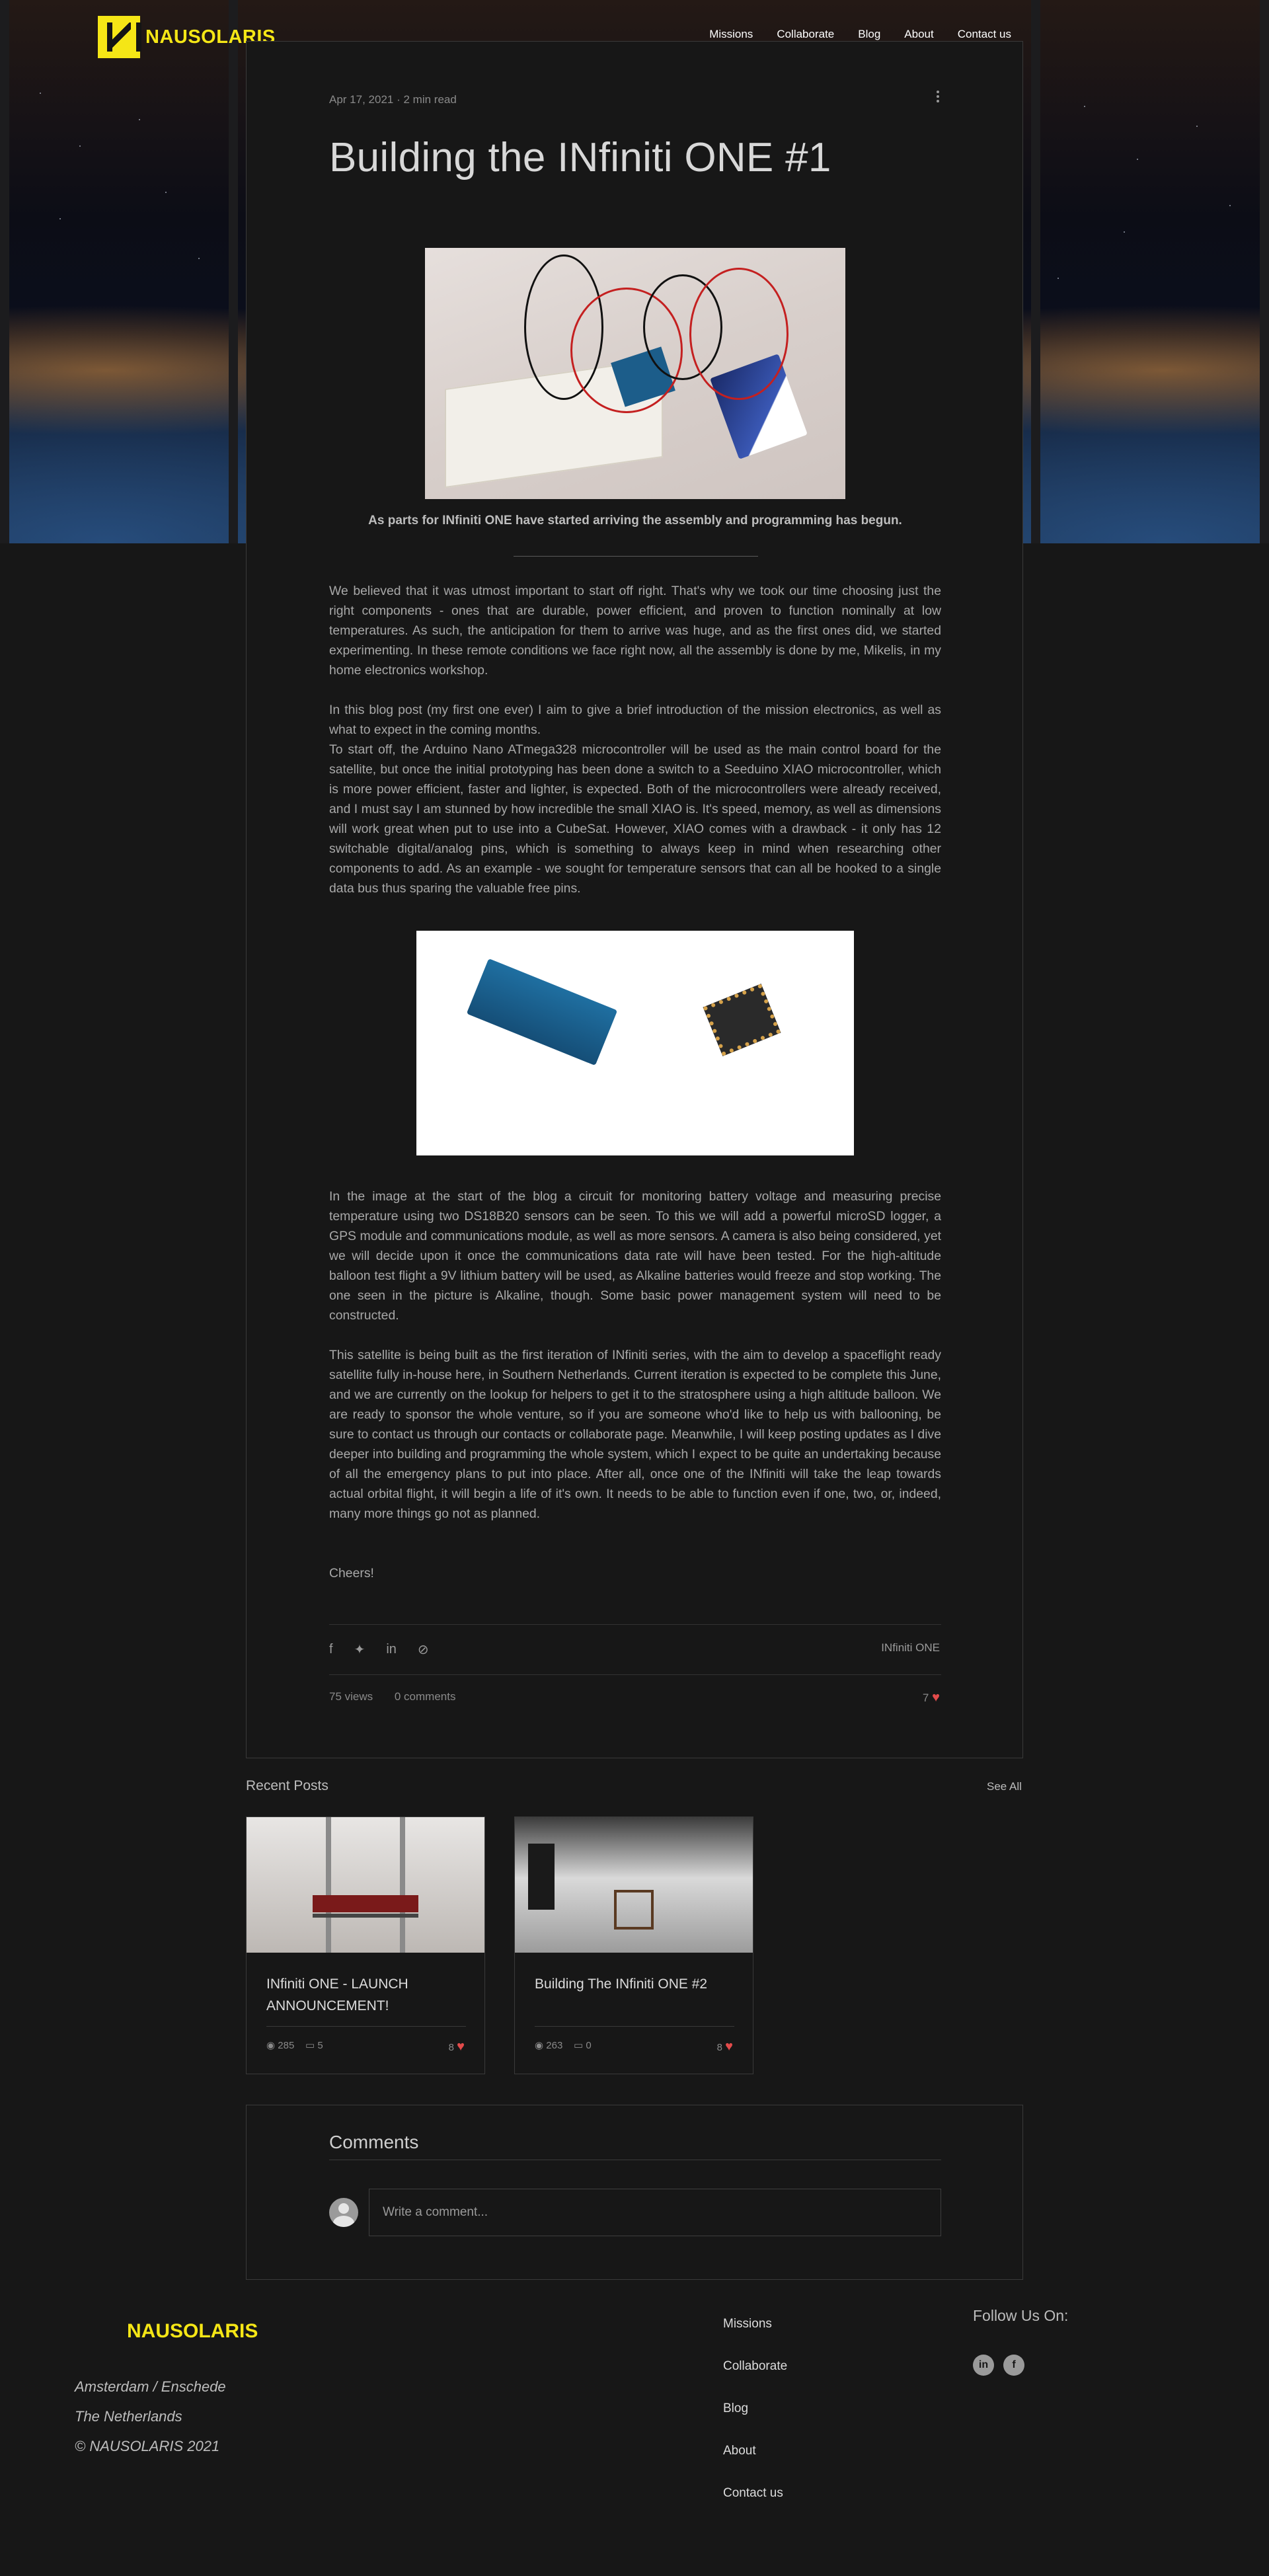  I want to click on paragraph: Cheers!, so click(351, 1573).